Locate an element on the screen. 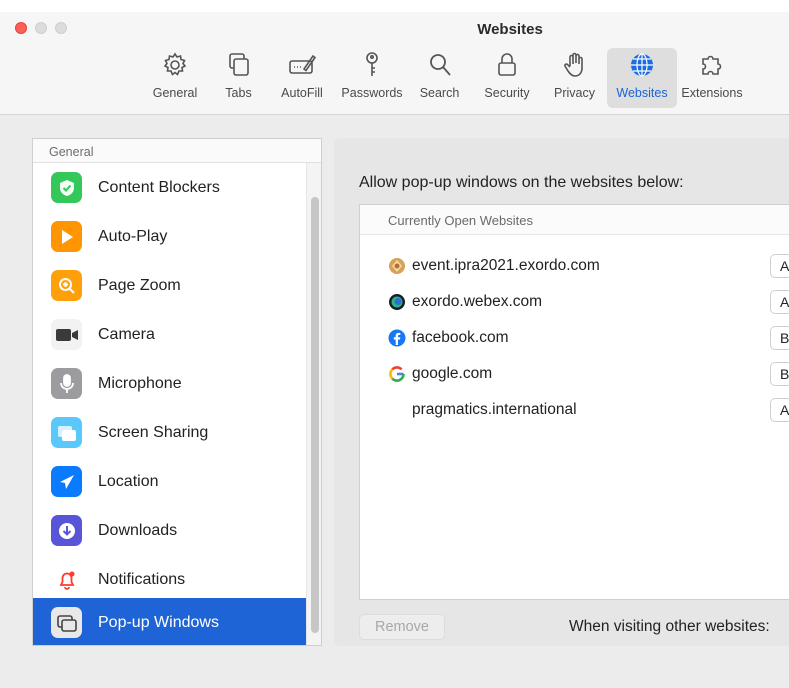 This screenshot has height=688, width=789. blank-favicon is located at coordinates (397, 410).